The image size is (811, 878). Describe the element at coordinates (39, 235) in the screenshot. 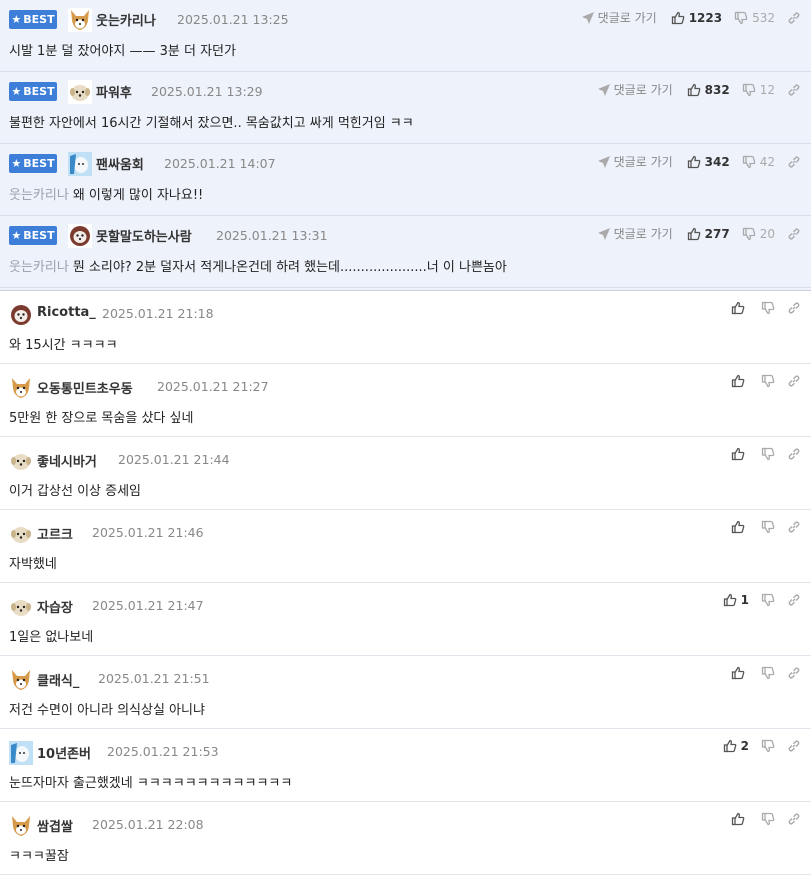

I see `best-badge-label: BEST` at that location.